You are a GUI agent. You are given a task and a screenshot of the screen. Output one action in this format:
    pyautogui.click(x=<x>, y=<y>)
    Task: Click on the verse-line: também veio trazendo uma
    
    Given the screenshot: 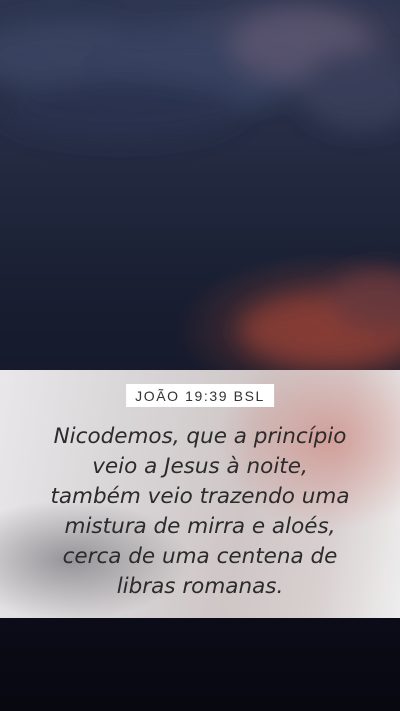 What is the action you would take?
    pyautogui.click(x=200, y=496)
    